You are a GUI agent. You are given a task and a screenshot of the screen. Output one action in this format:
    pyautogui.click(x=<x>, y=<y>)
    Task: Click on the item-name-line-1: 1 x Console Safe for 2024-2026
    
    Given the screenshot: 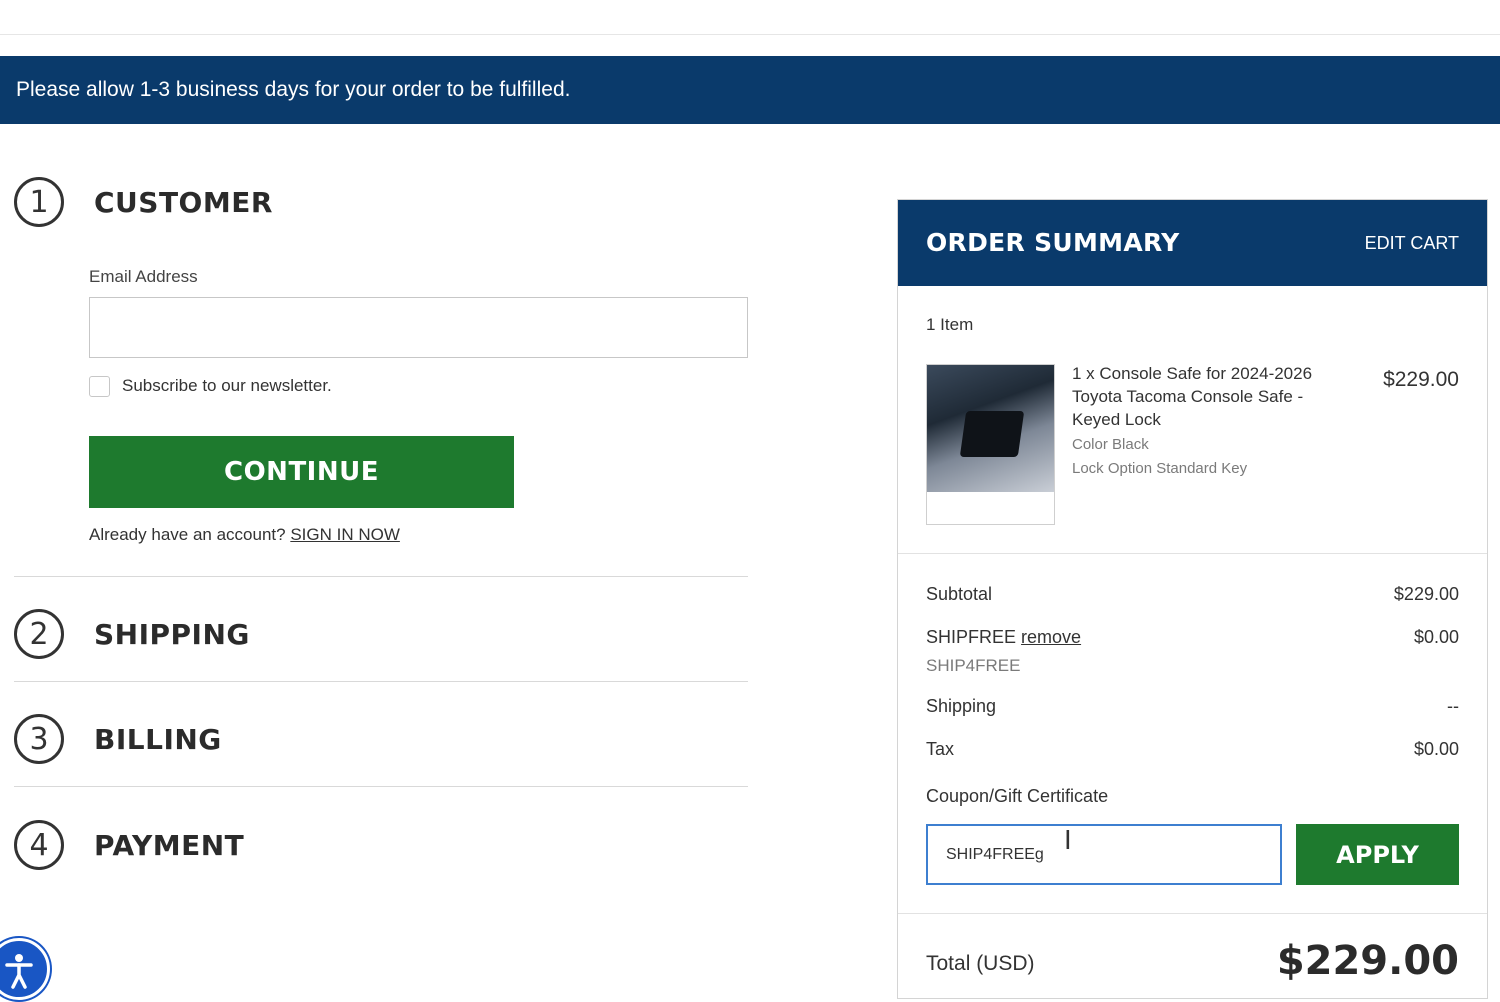 What is the action you would take?
    pyautogui.click(x=1192, y=373)
    